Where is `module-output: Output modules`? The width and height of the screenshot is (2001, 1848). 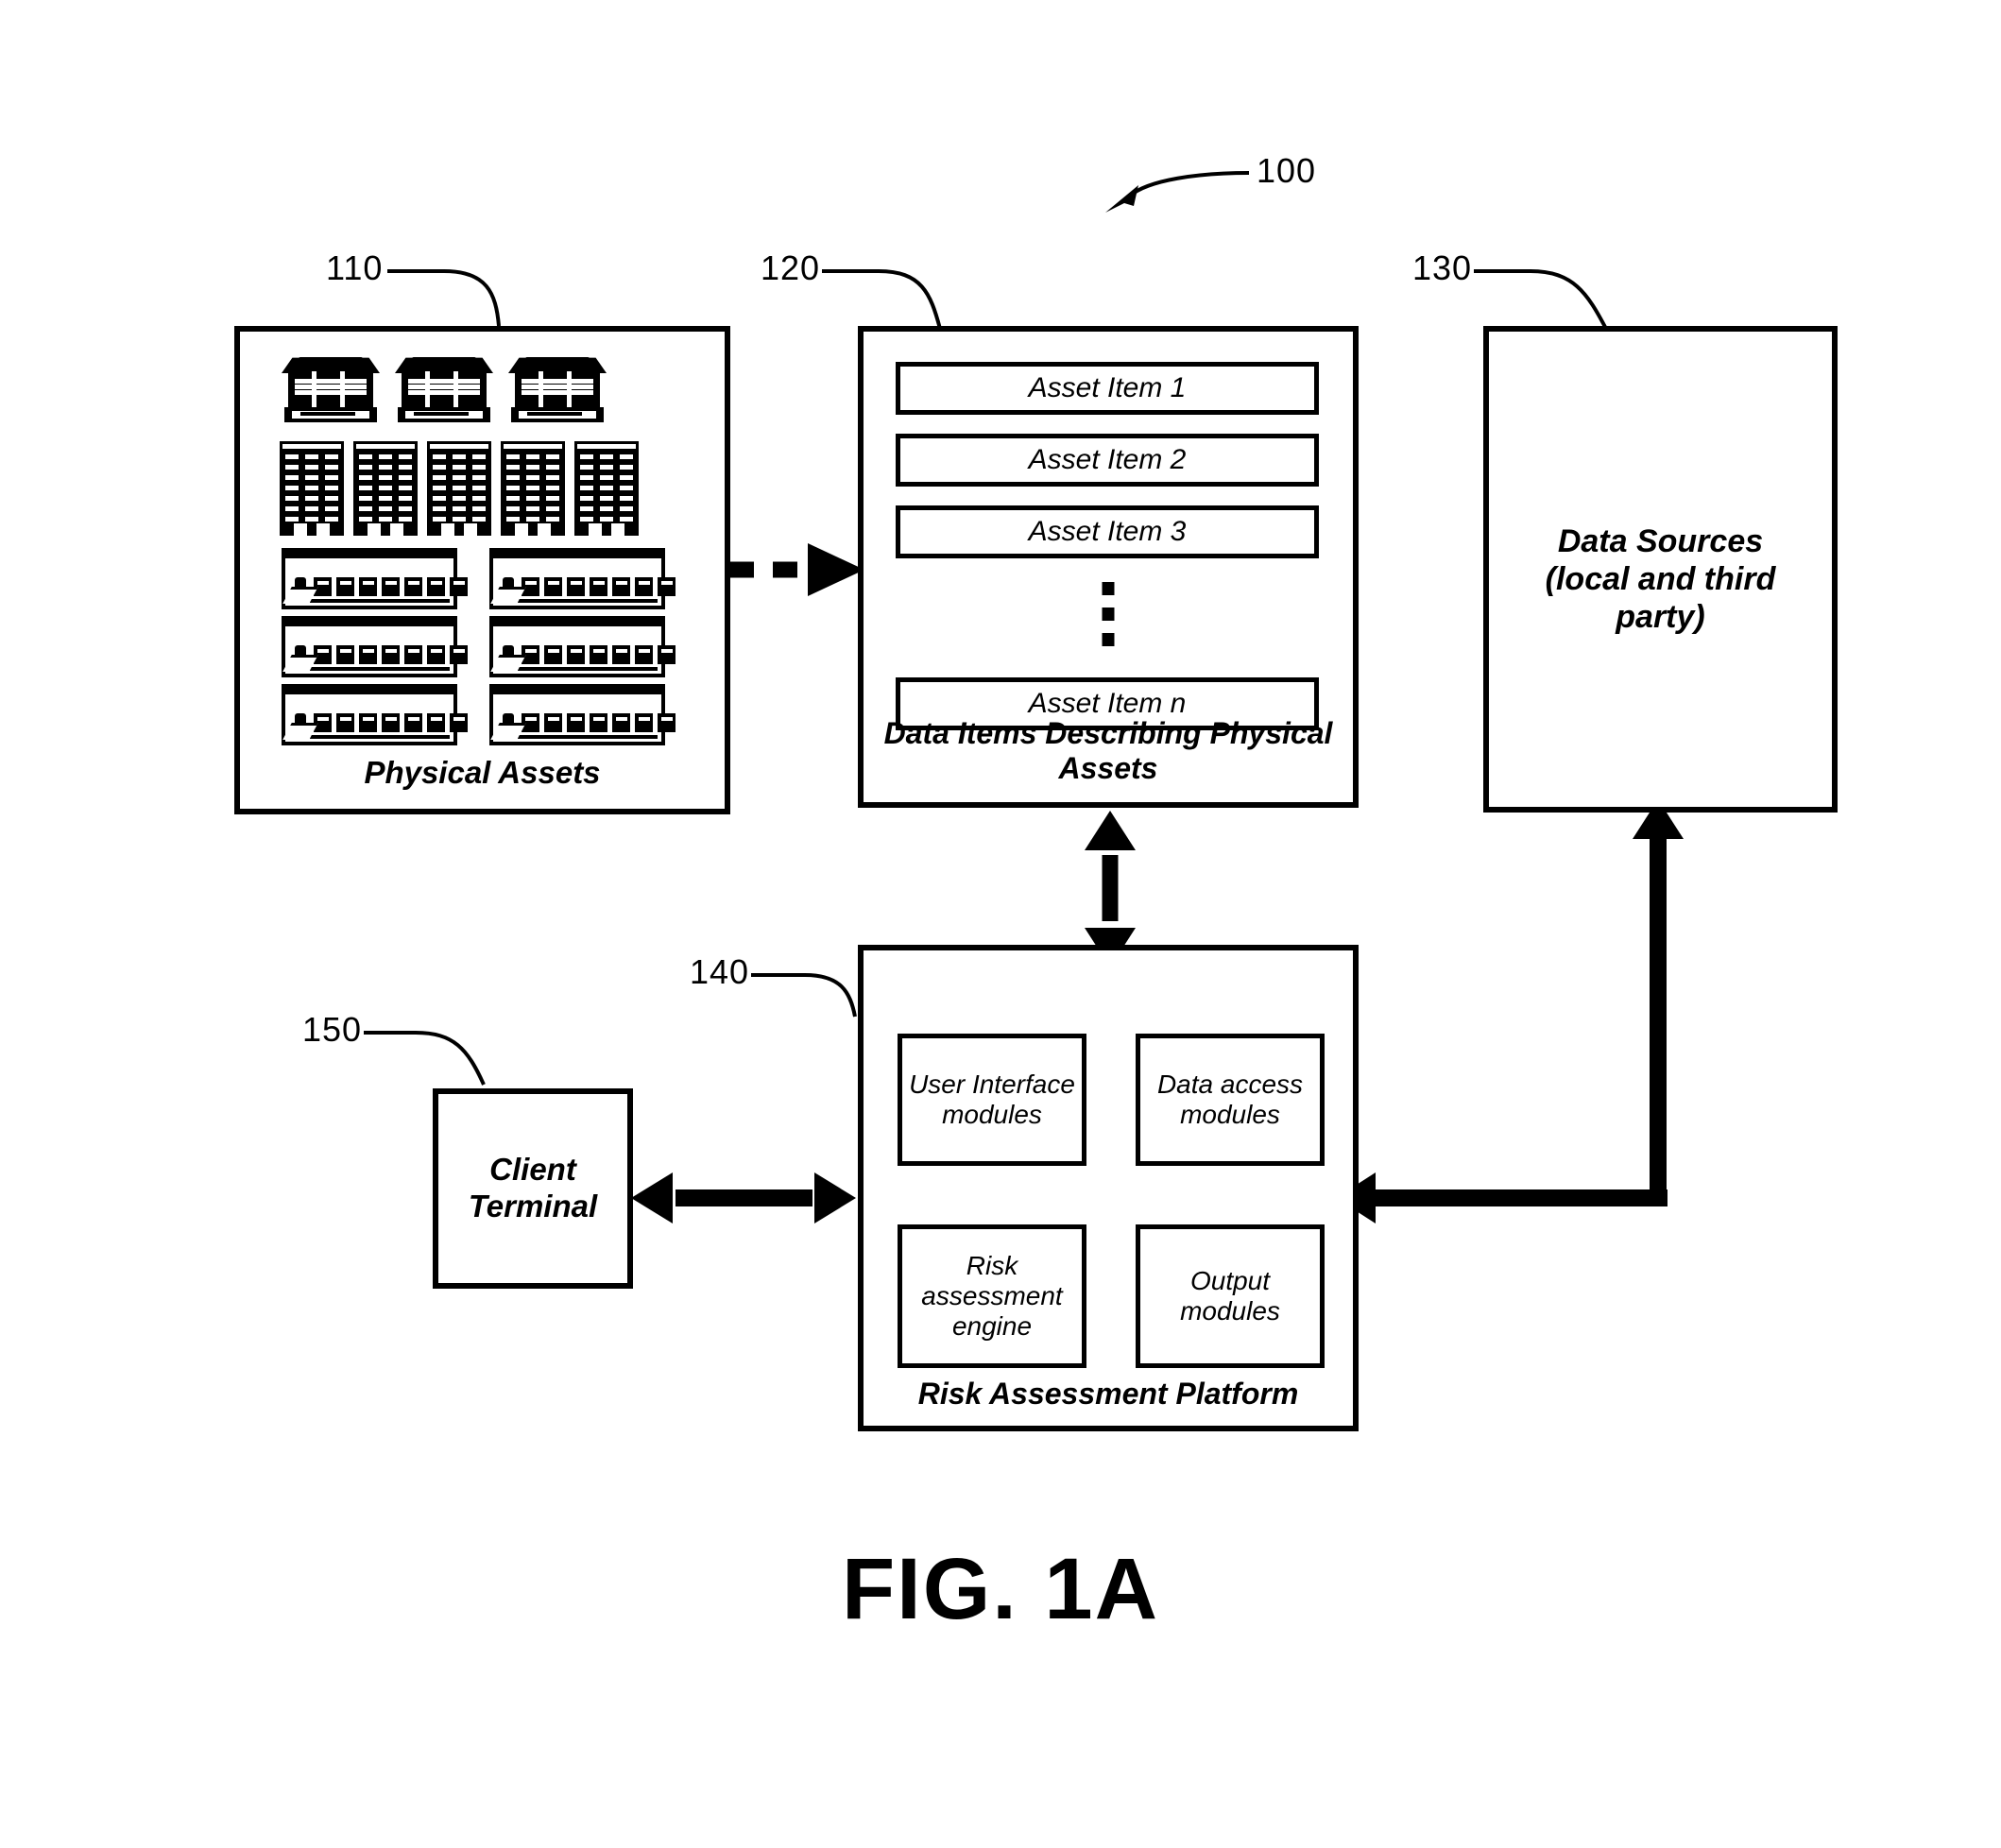 module-output: Output modules is located at coordinates (1230, 1296).